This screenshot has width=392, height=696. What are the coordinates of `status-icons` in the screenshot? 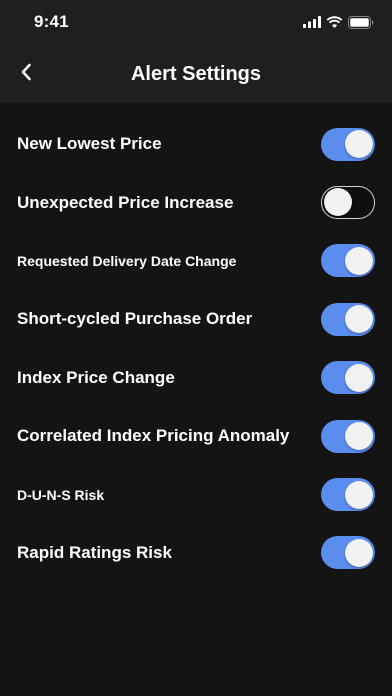 It's located at (338, 22).